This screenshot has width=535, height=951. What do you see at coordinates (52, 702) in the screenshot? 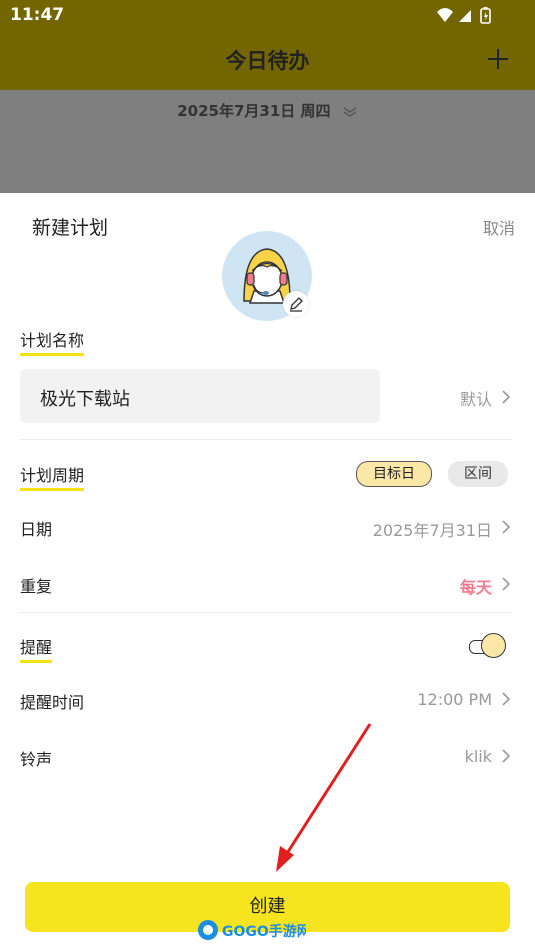
I see `reminder-time-label: 提醒时间` at bounding box center [52, 702].